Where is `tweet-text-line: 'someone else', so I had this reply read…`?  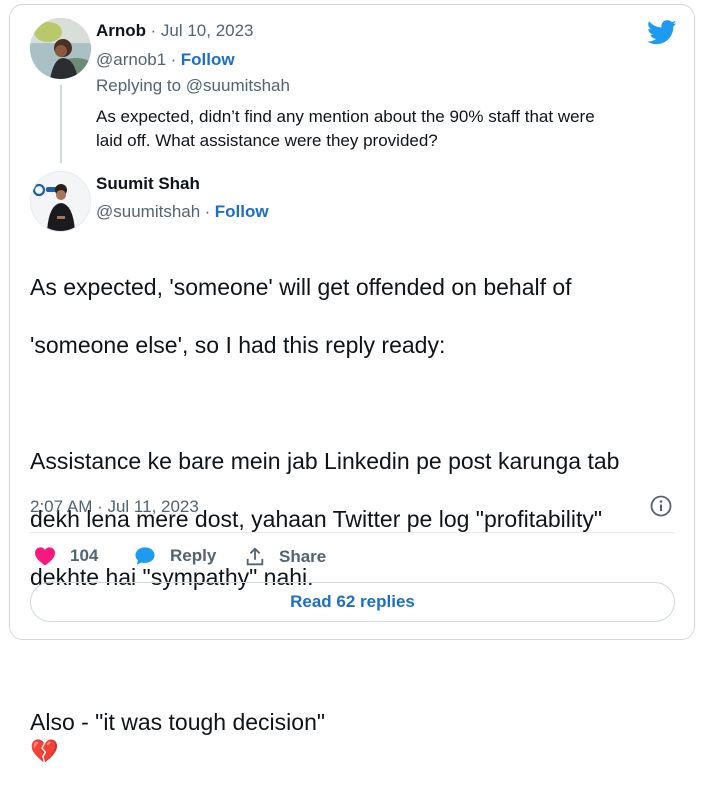
tweet-text-line: 'someone else', so I had this reply read… is located at coordinates (238, 345).